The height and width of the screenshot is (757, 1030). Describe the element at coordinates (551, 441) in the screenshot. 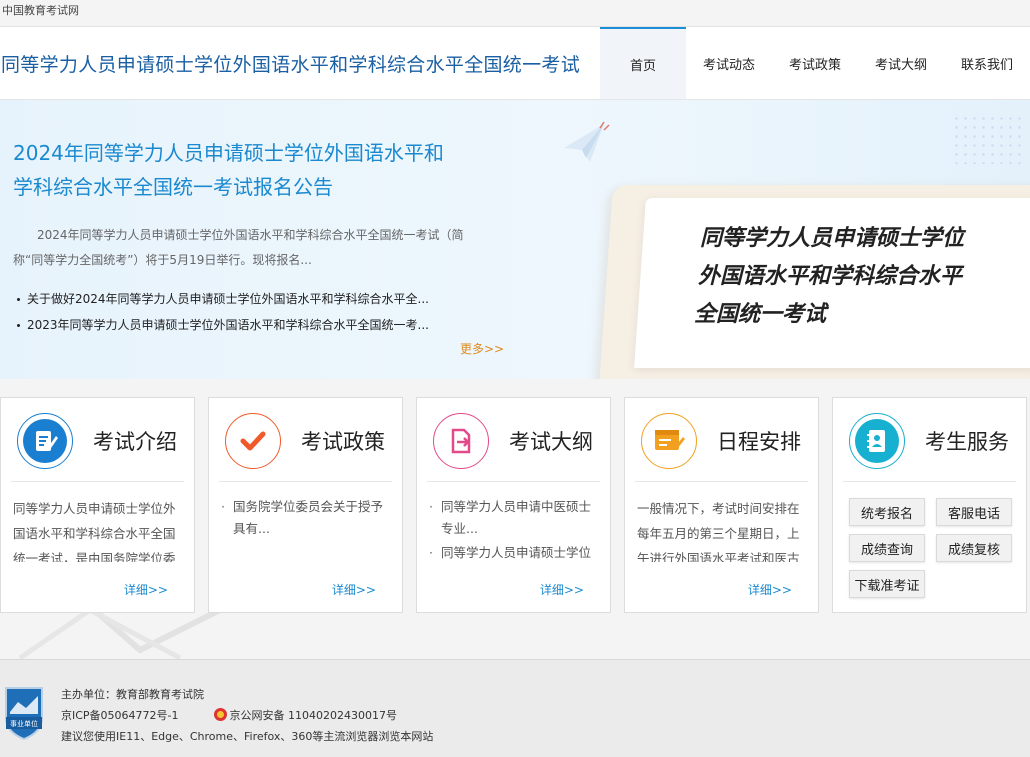

I see `card-title: 考试大纲` at that location.